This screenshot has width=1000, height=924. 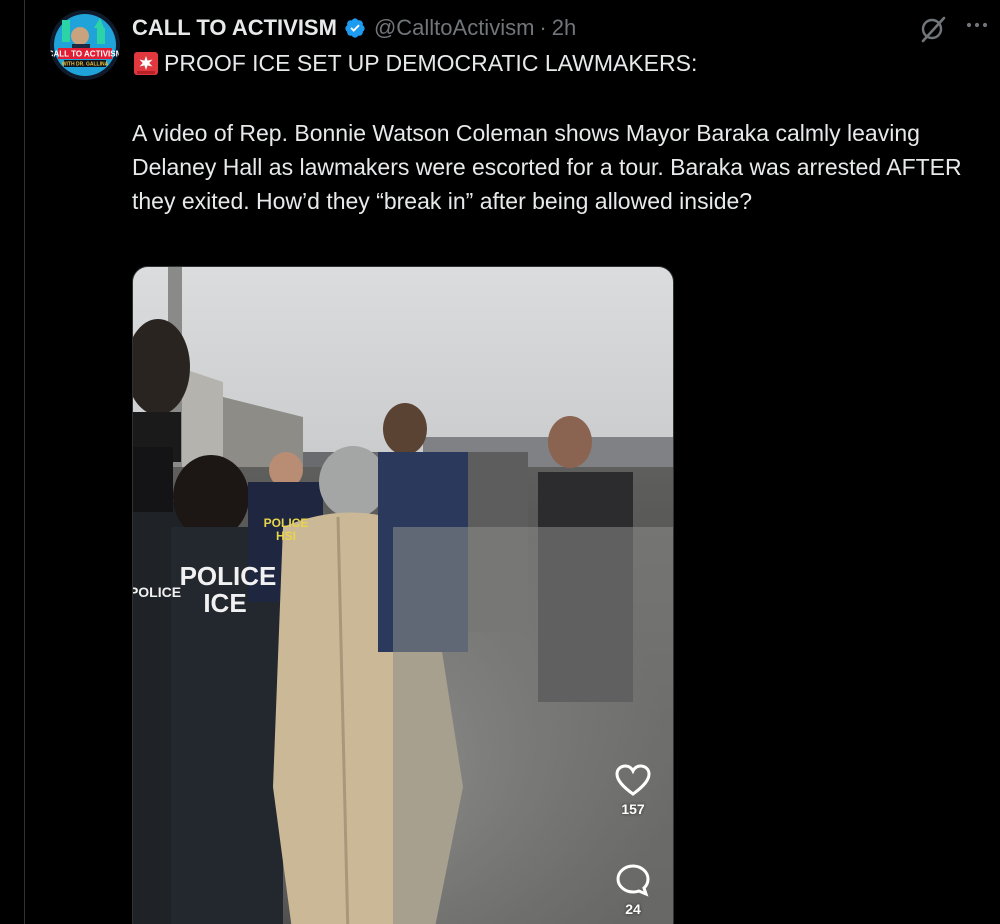 I want to click on grok-icon, so click(x=933, y=29).